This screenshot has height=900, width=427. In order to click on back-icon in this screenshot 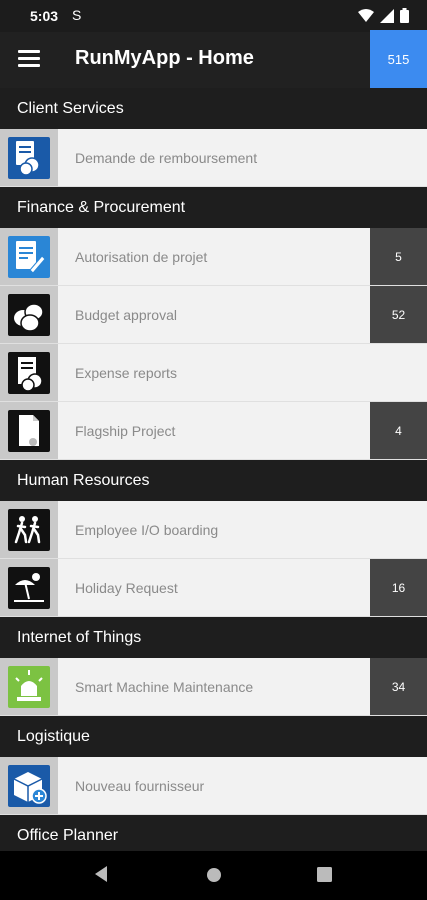, I will do `click(101, 874)`.